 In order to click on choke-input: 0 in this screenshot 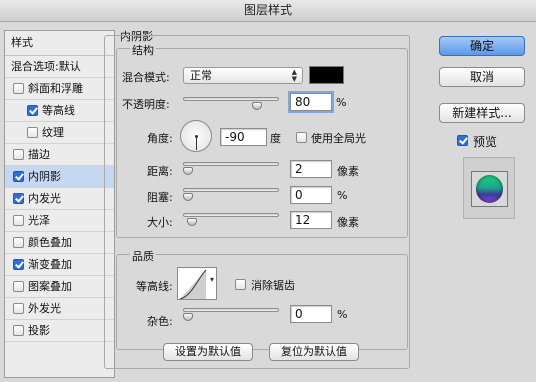, I will do `click(311, 195)`.